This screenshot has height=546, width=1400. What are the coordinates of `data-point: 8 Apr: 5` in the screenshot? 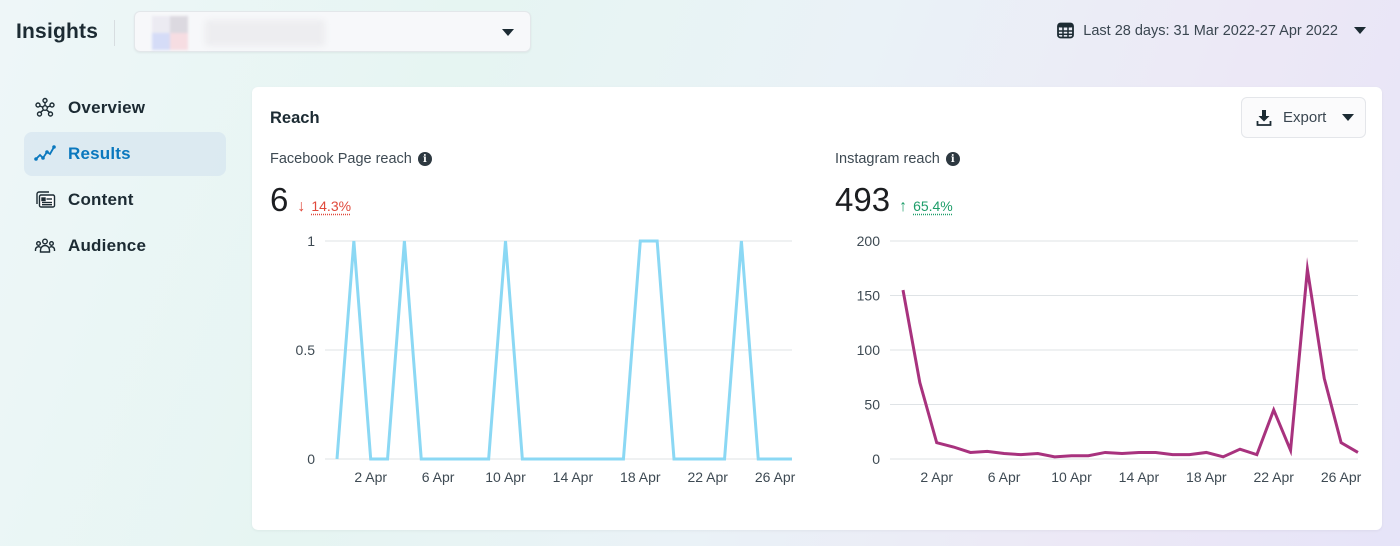 It's located at (1038, 454).